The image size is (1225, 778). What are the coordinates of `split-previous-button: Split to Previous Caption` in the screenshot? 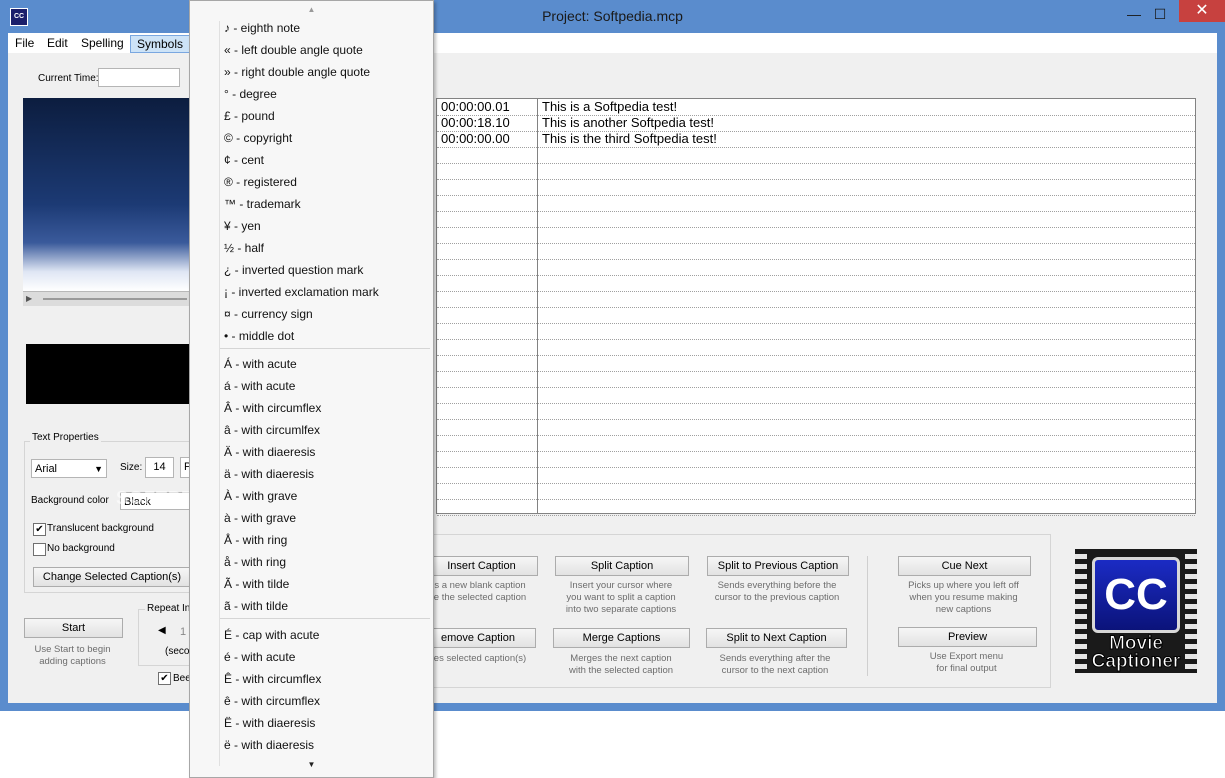 It's located at (778, 566).